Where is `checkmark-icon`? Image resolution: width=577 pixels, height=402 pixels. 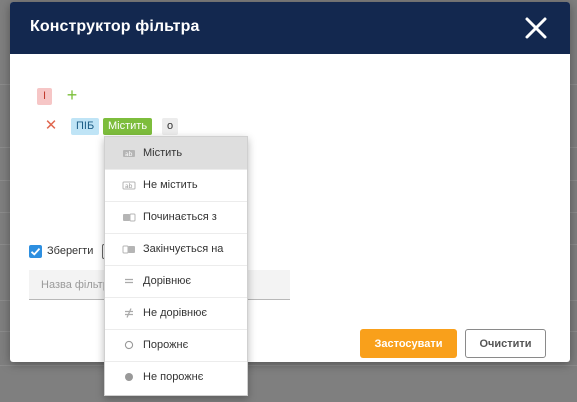
checkmark-icon is located at coordinates (35, 251).